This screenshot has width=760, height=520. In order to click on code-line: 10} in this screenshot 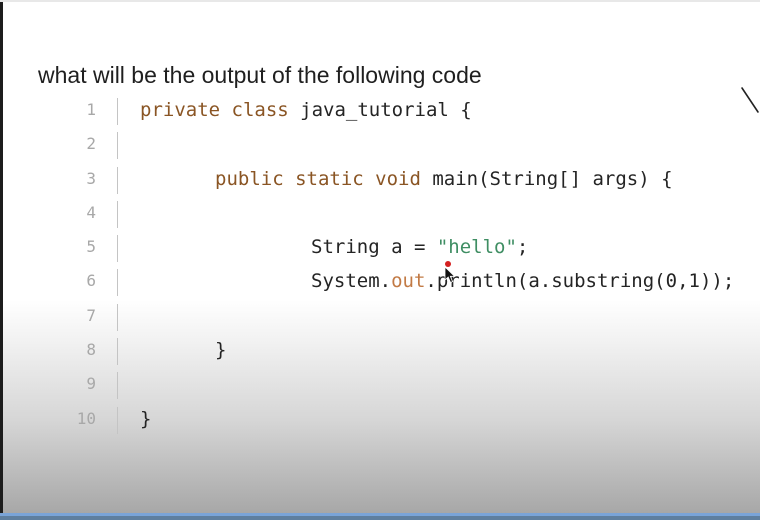, I will do `click(380, 420)`.